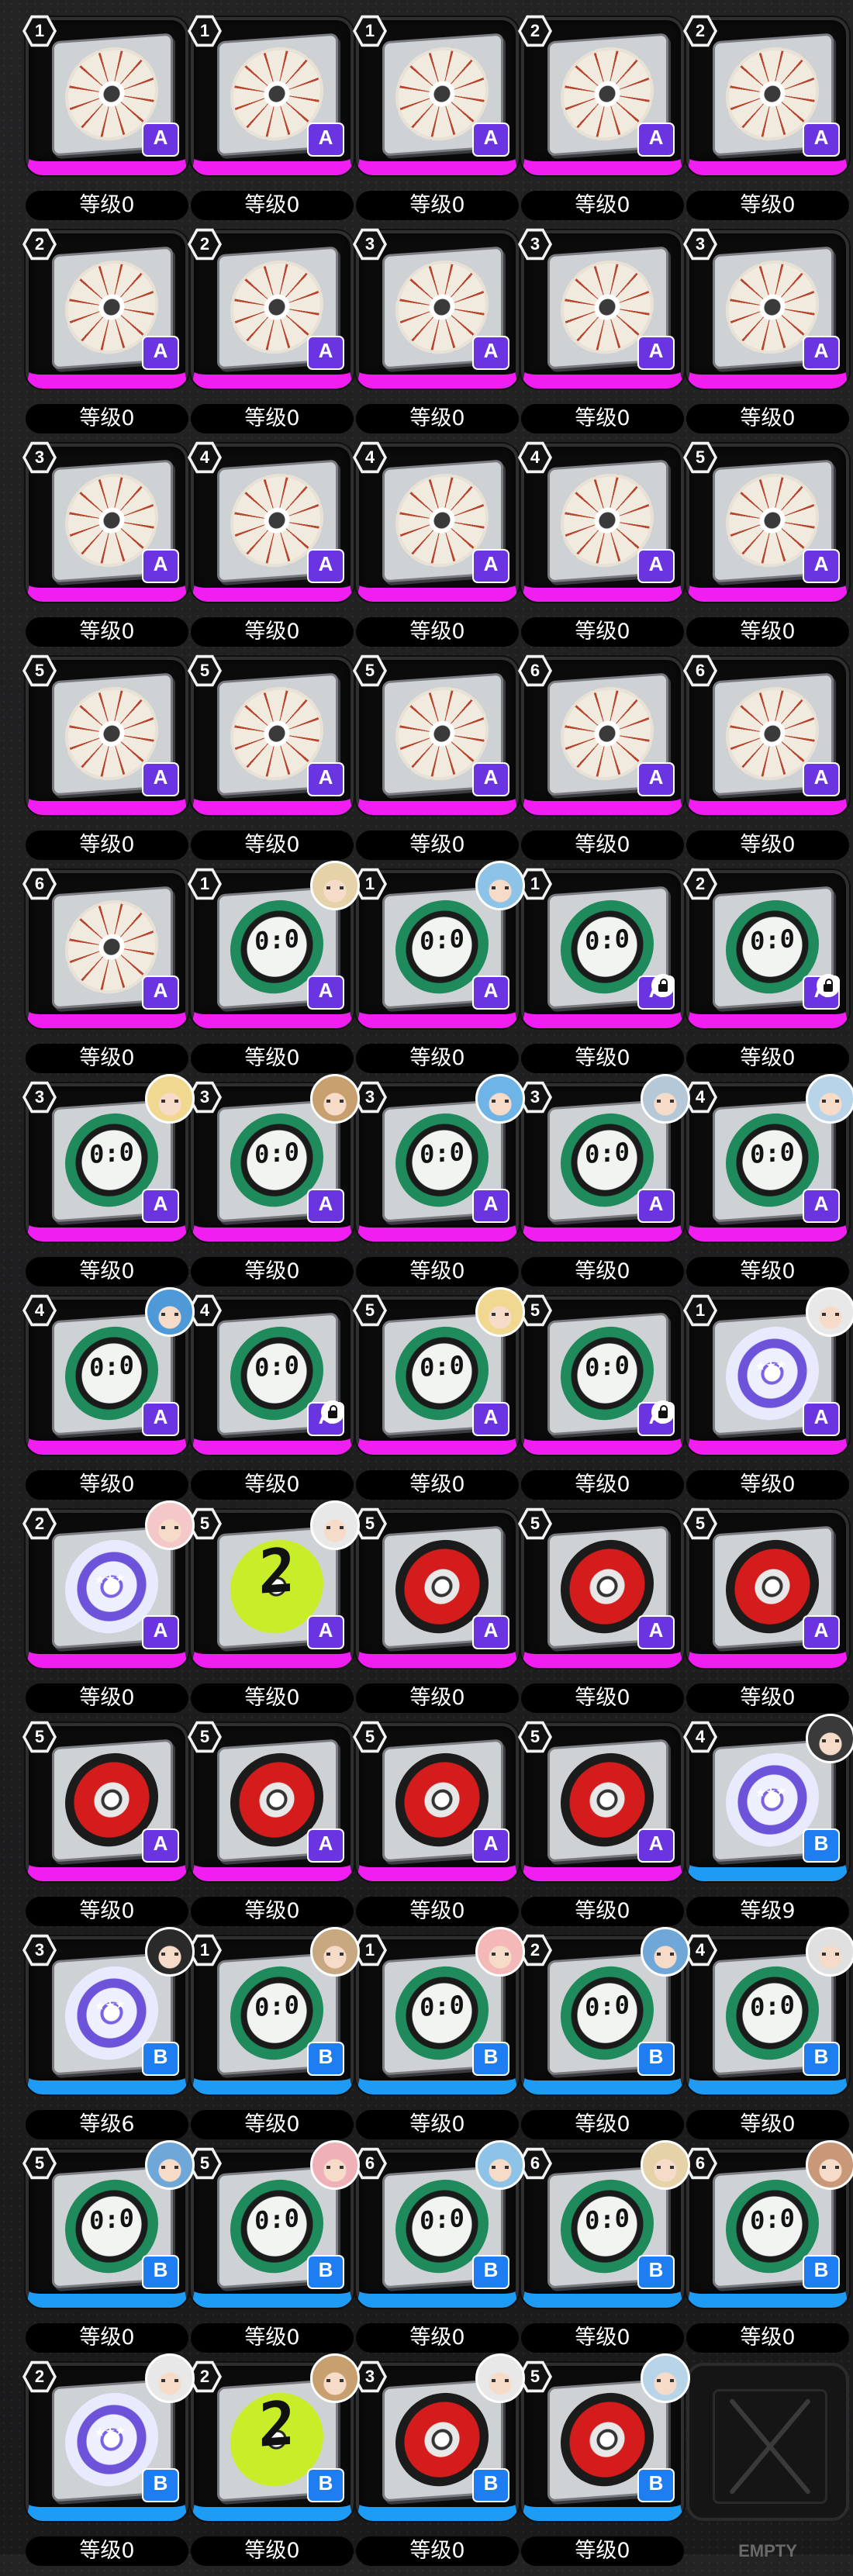 The width and height of the screenshot is (853, 2576). I want to click on drive-disc-card: B 5 等级0, so click(604, 2464).